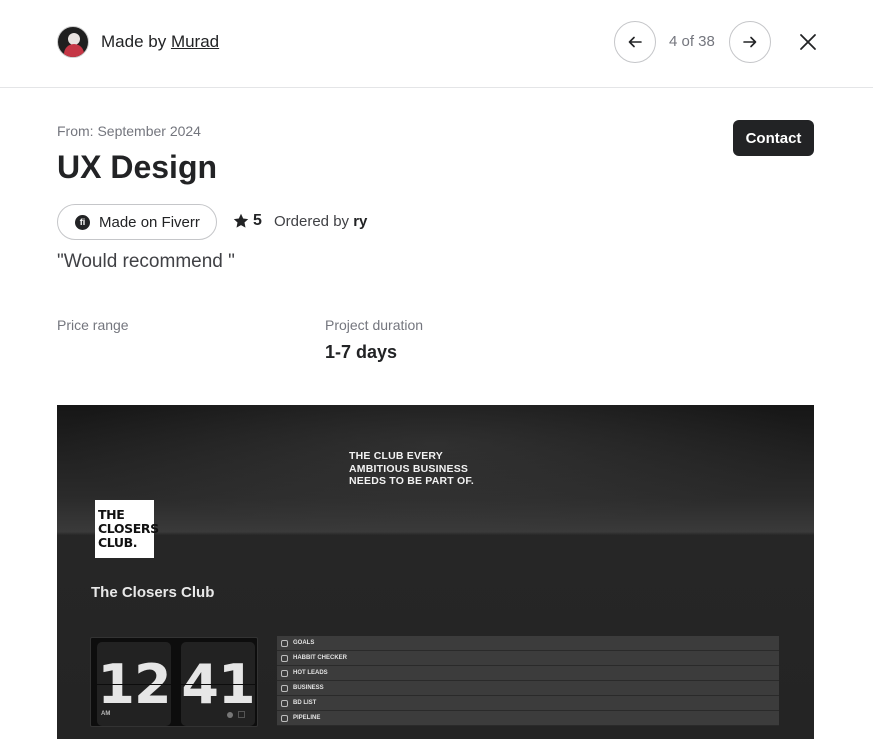  Describe the element at coordinates (153, 592) in the screenshot. I see `image-club-title: The Closers Club` at that location.